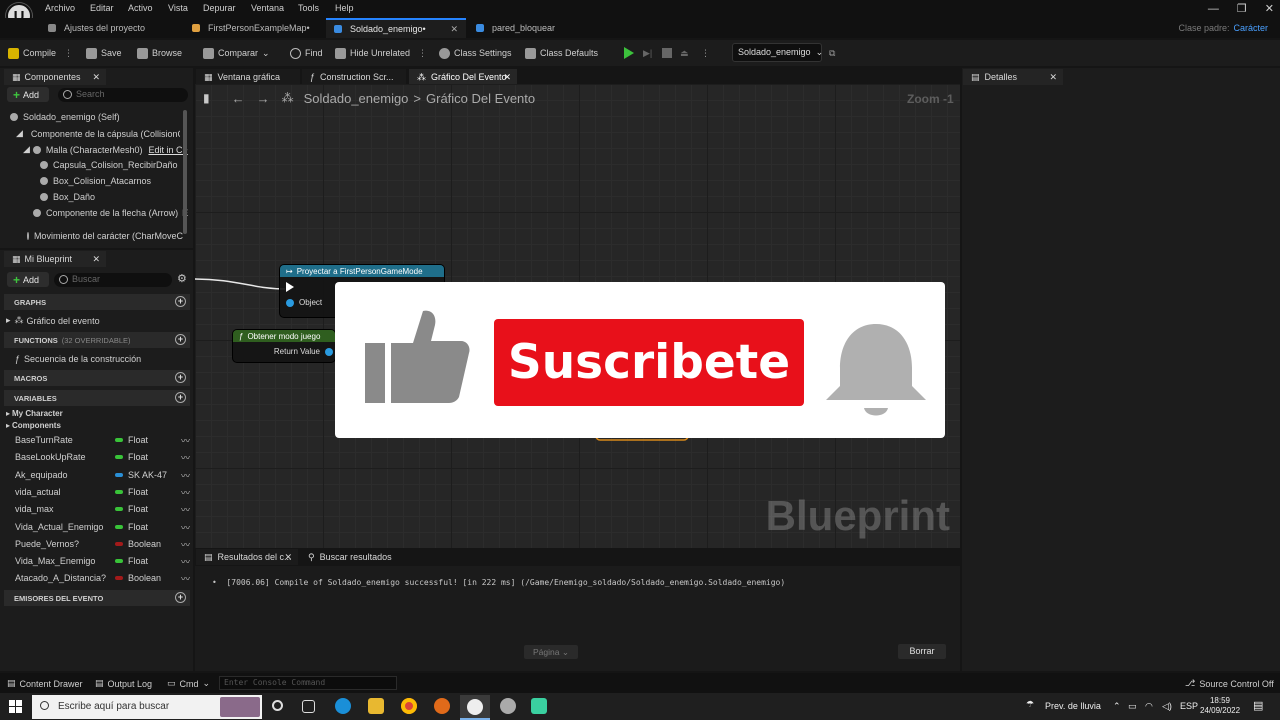 The image size is (1280, 720). I want to click on play-button, so click(629, 53).